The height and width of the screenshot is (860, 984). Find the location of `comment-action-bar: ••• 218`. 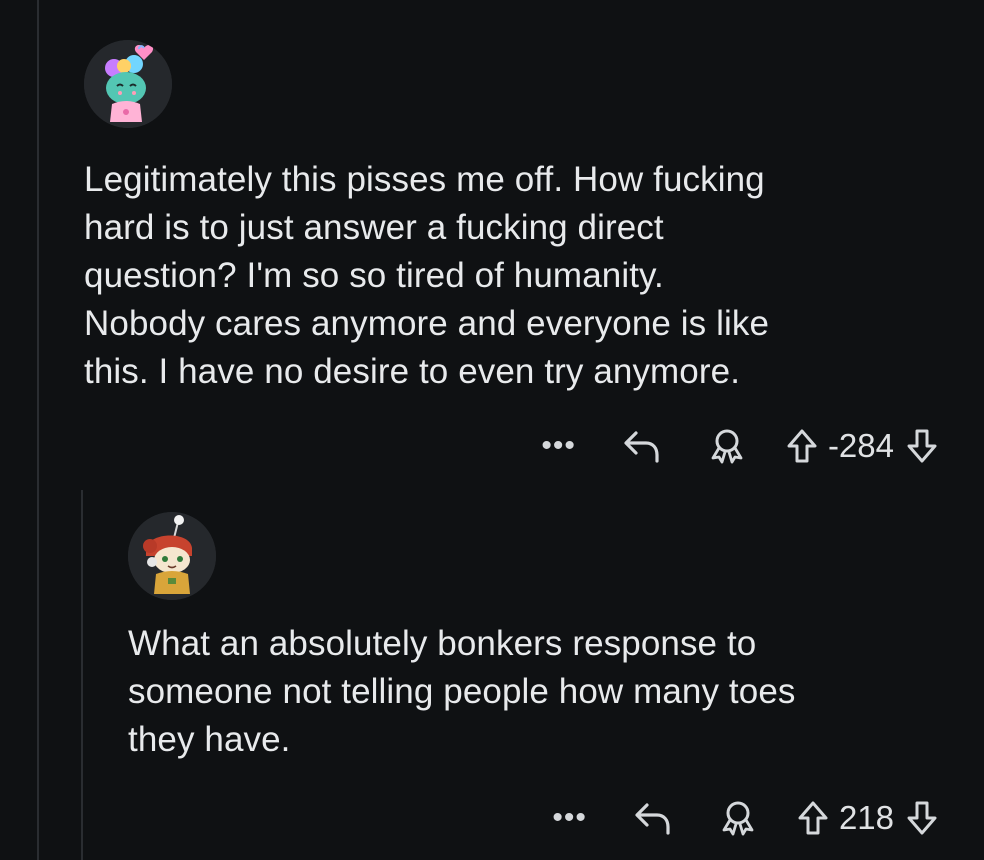

comment-action-bar: ••• 218 is located at coordinates (745, 818).